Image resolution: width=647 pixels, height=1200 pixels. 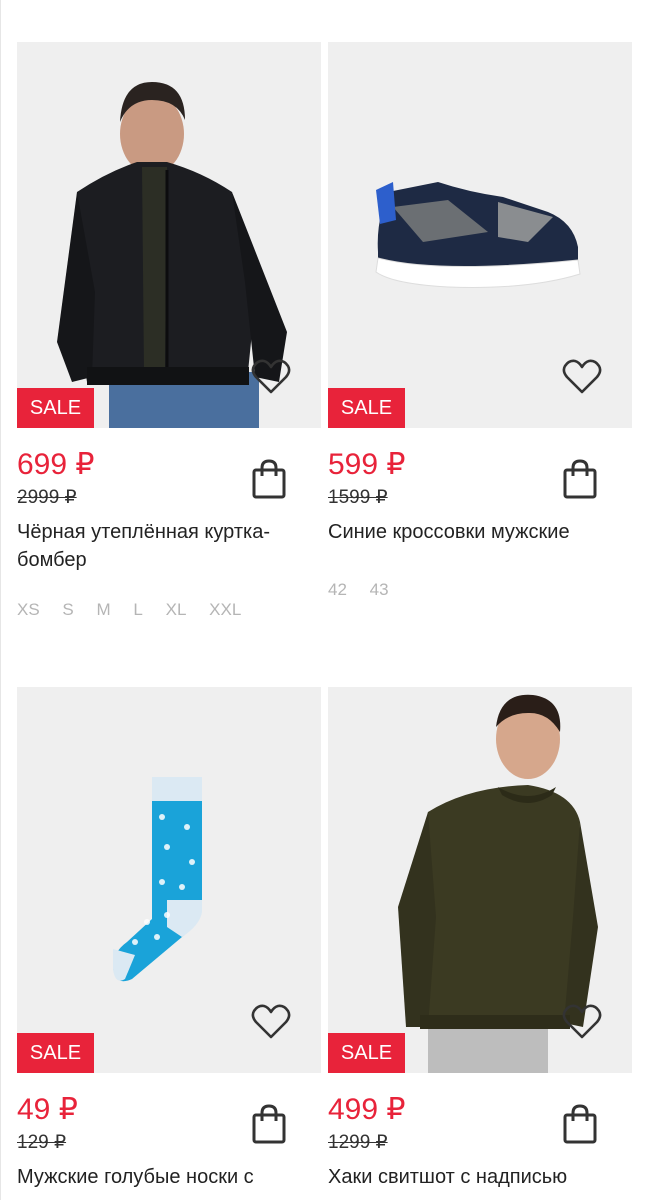 What do you see at coordinates (358, 497) in the screenshot?
I see `old-price: 1599 ₽` at bounding box center [358, 497].